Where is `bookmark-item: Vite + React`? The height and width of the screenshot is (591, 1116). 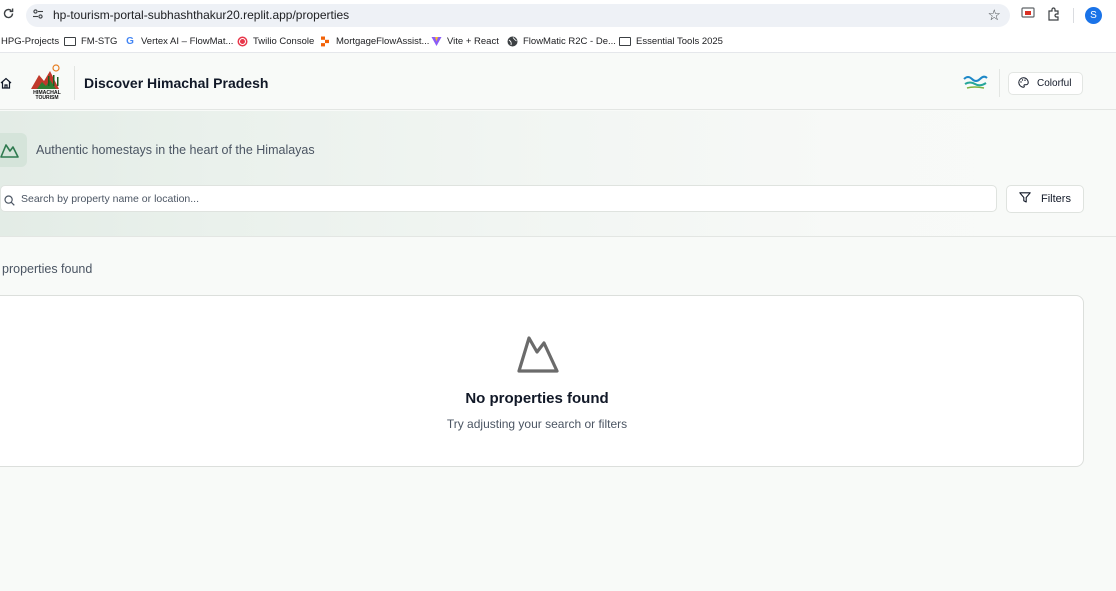
bookmark-item: Vite + React is located at coordinates (464, 41).